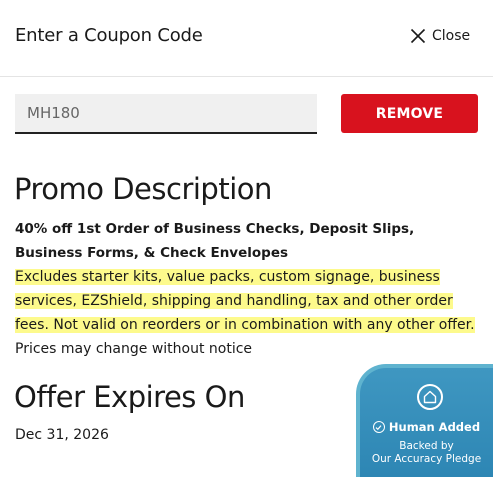 Image resolution: width=493 pixels, height=477 pixels. What do you see at coordinates (409, 113) in the screenshot?
I see `remove-coupon-button: REMOVE` at bounding box center [409, 113].